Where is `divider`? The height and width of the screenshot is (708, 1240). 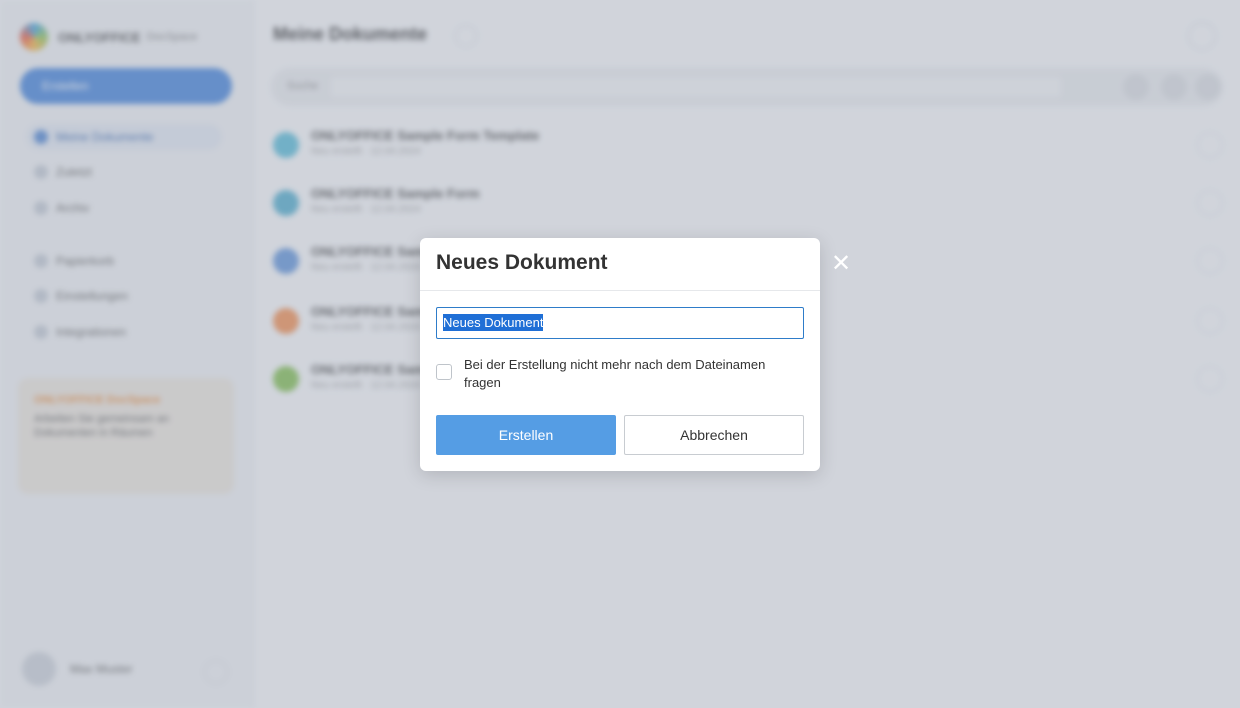
divider is located at coordinates (620, 290).